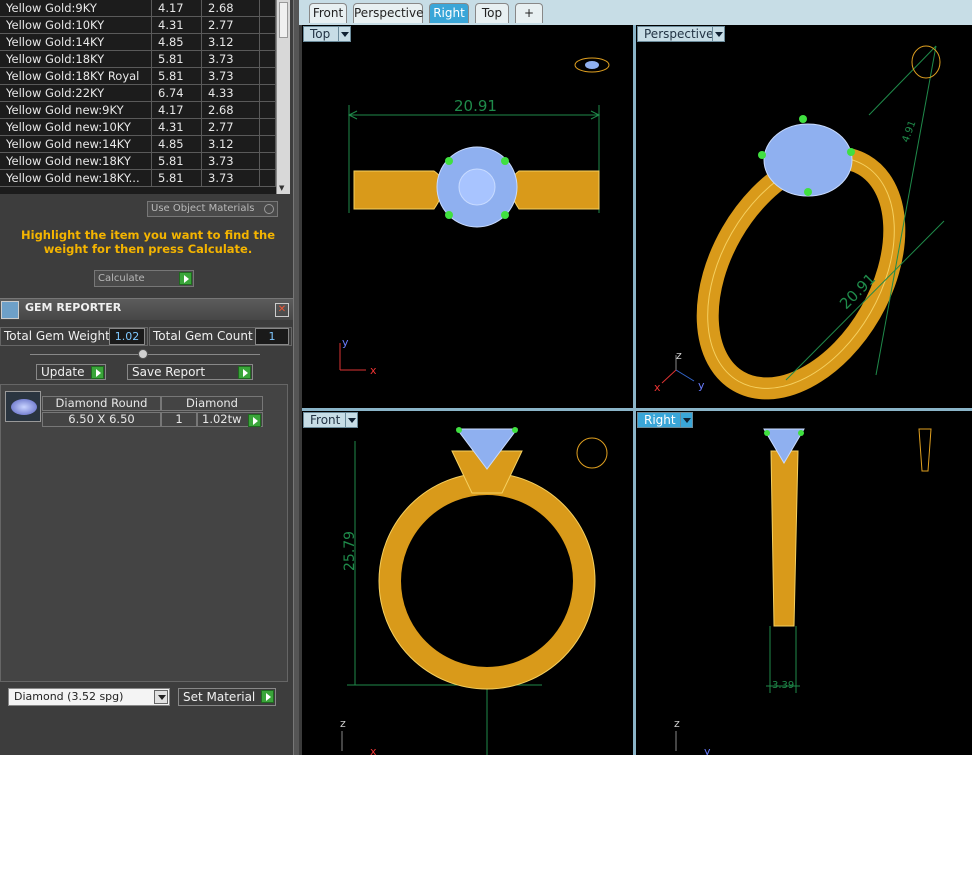 Image resolution: width=972 pixels, height=877 pixels. I want to click on update-button: Update, so click(71, 372).